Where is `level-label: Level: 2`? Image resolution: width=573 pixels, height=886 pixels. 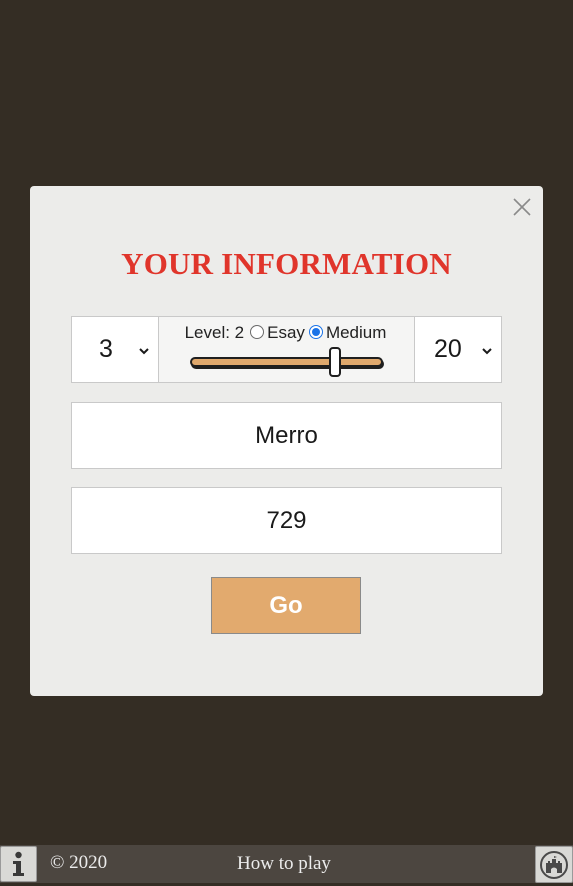
level-label: Level: 2 is located at coordinates (214, 332).